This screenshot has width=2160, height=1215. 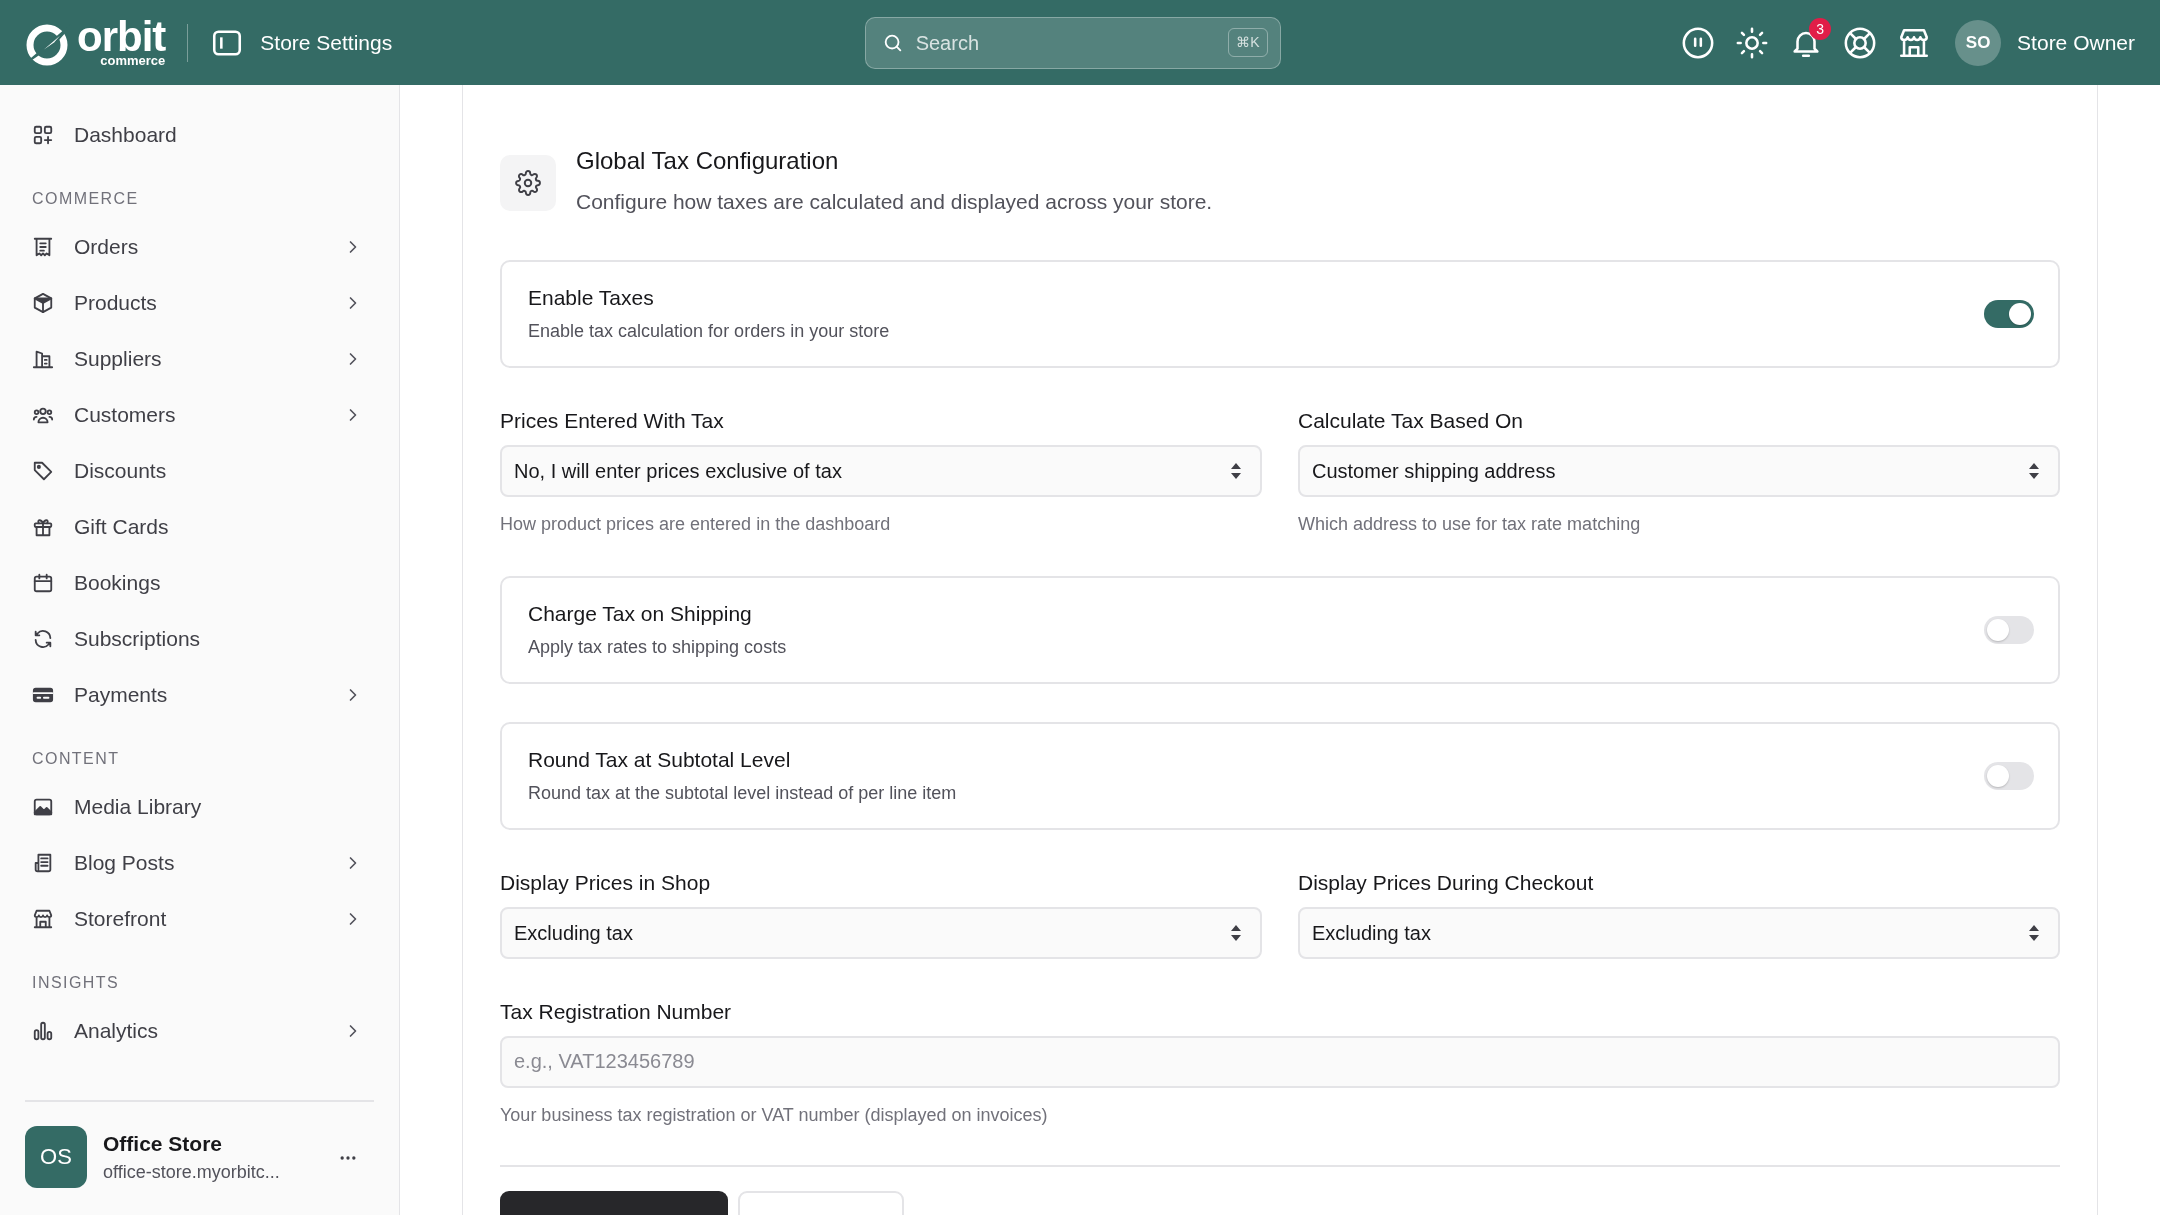 What do you see at coordinates (612, 420) in the screenshot?
I see `field-label: Prices Entered With Tax` at bounding box center [612, 420].